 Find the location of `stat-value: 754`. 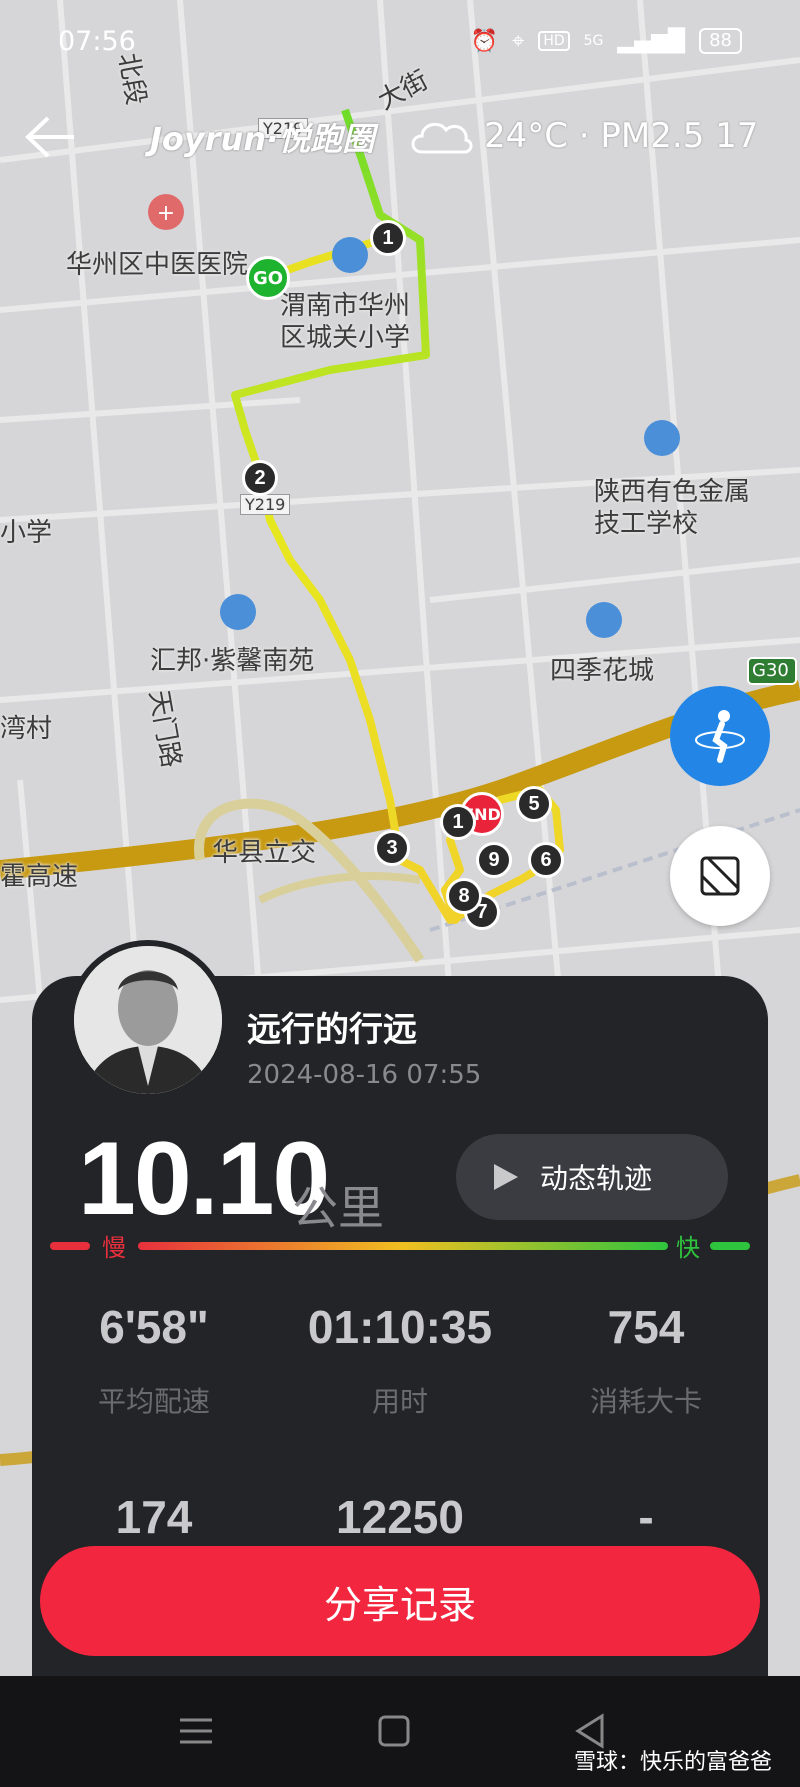

stat-value: 754 is located at coordinates (646, 1327).